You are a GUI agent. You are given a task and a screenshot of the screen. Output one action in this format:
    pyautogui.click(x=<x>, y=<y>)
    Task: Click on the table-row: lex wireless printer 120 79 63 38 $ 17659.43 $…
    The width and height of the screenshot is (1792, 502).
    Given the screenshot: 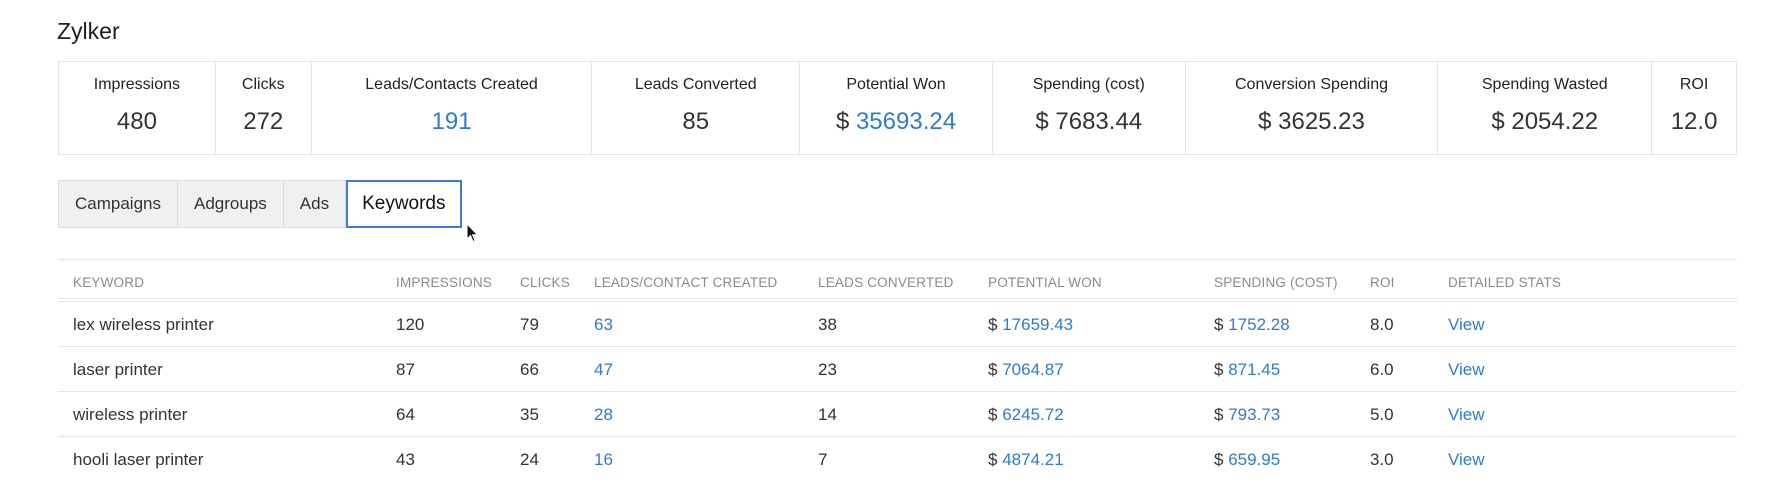 What is the action you would take?
    pyautogui.click(x=897, y=324)
    